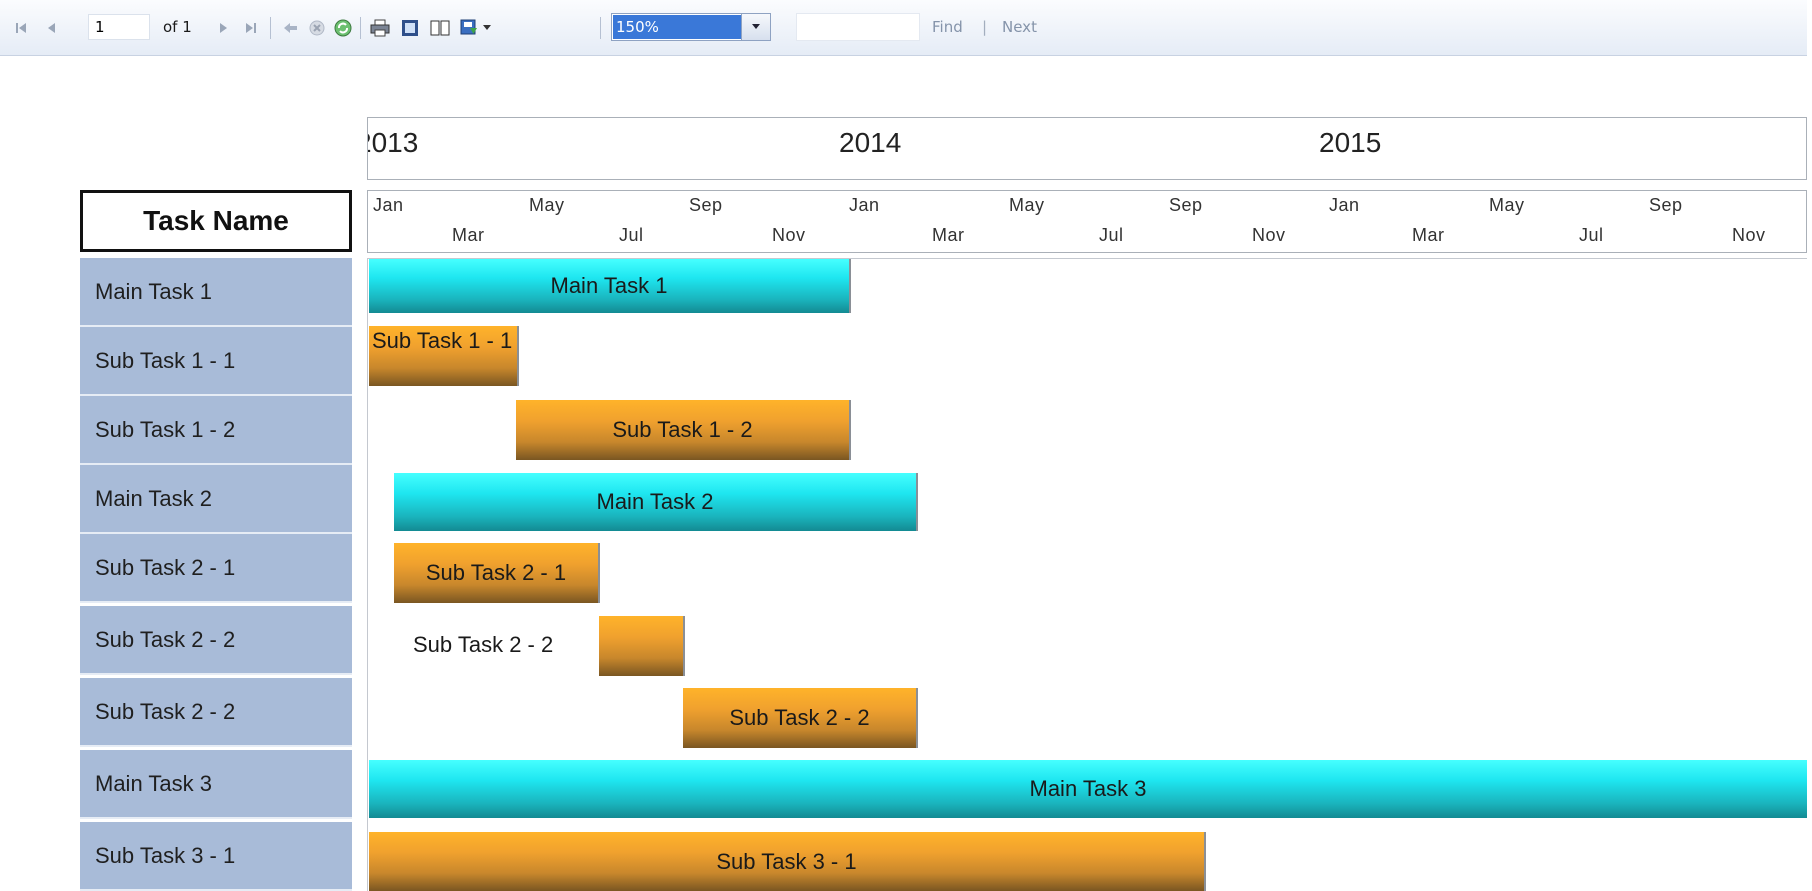 This screenshot has height=891, width=1812. Describe the element at coordinates (677, 27) in the screenshot. I see `zoom-value: 150%` at that location.